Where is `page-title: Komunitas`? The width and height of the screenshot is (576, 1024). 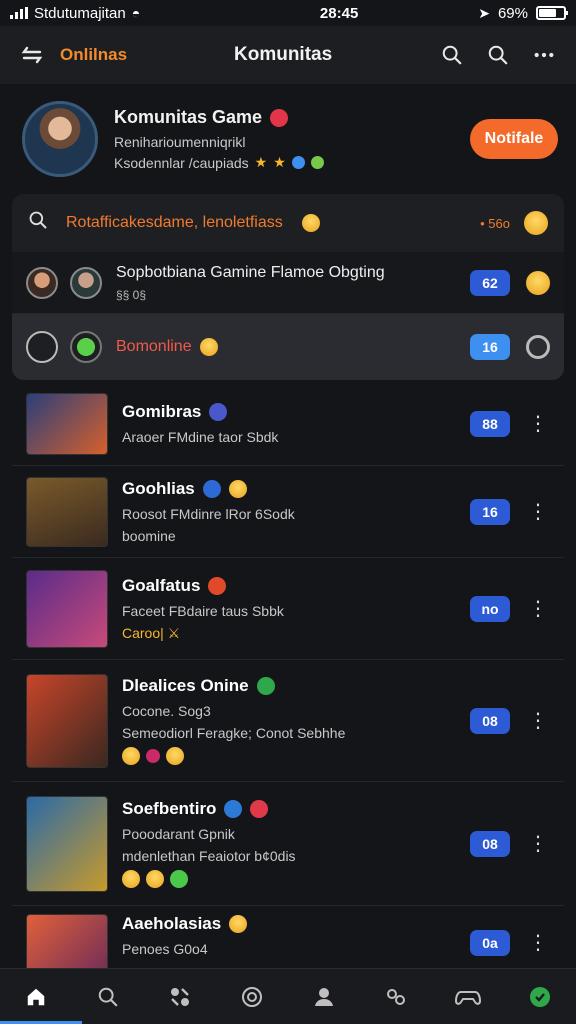 page-title: Komunitas is located at coordinates (283, 54).